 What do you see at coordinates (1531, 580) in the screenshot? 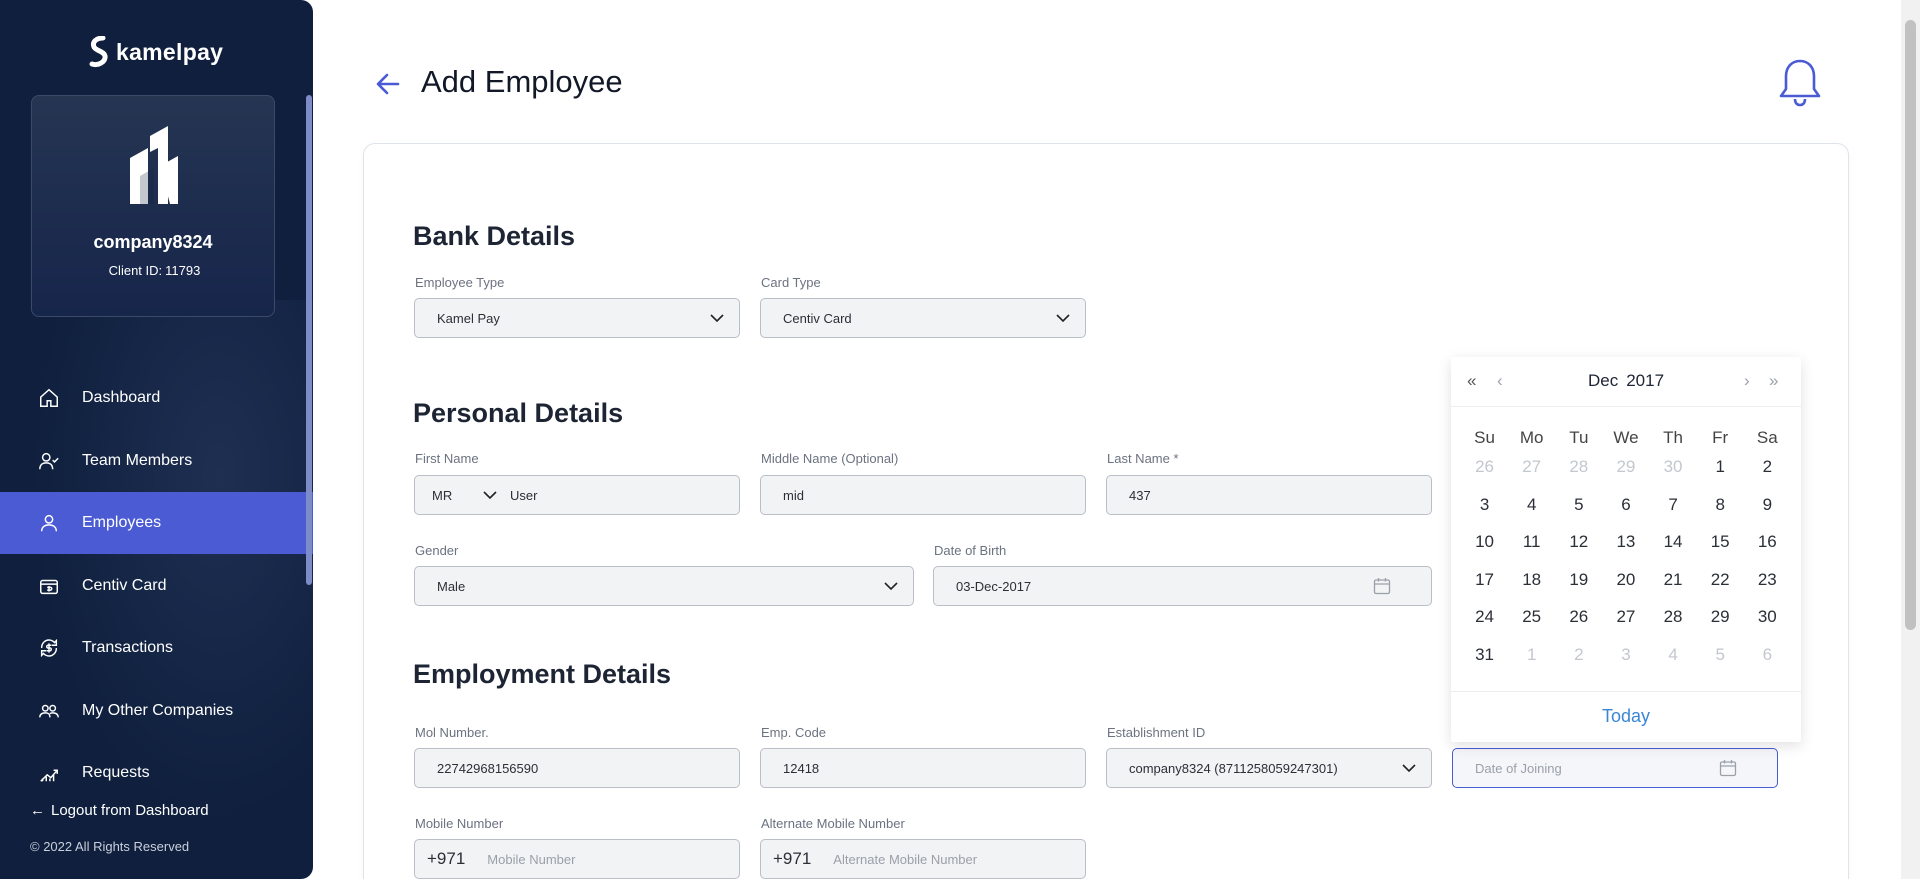
I see `date-cell: 18` at bounding box center [1531, 580].